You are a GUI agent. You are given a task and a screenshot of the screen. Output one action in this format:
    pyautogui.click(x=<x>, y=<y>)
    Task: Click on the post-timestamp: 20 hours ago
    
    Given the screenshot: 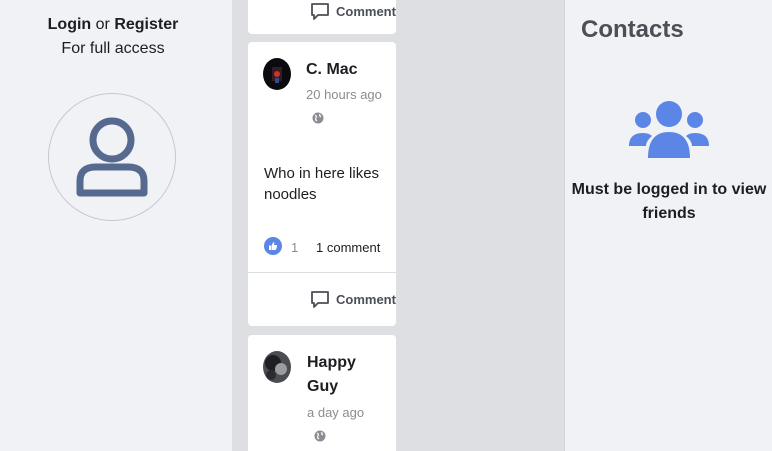 What is the action you would take?
    pyautogui.click(x=344, y=94)
    